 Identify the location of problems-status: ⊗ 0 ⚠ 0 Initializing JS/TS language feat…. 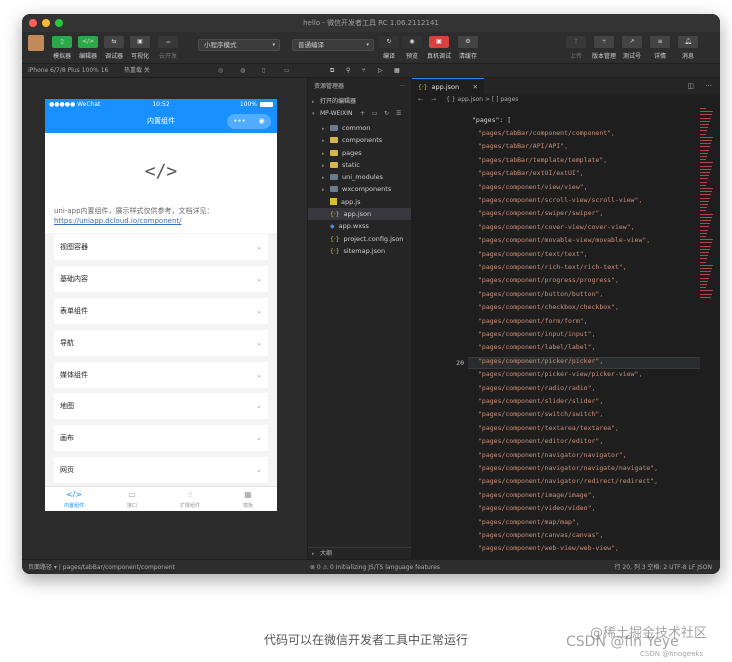
(375, 567).